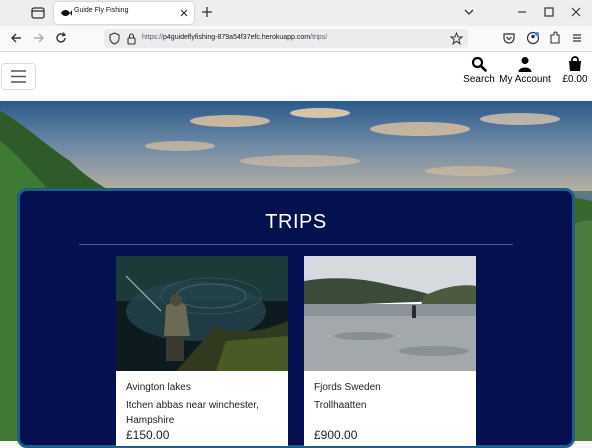 The image size is (592, 448). Describe the element at coordinates (158, 387) in the screenshot. I see `trip-name: Avington lakes` at that location.